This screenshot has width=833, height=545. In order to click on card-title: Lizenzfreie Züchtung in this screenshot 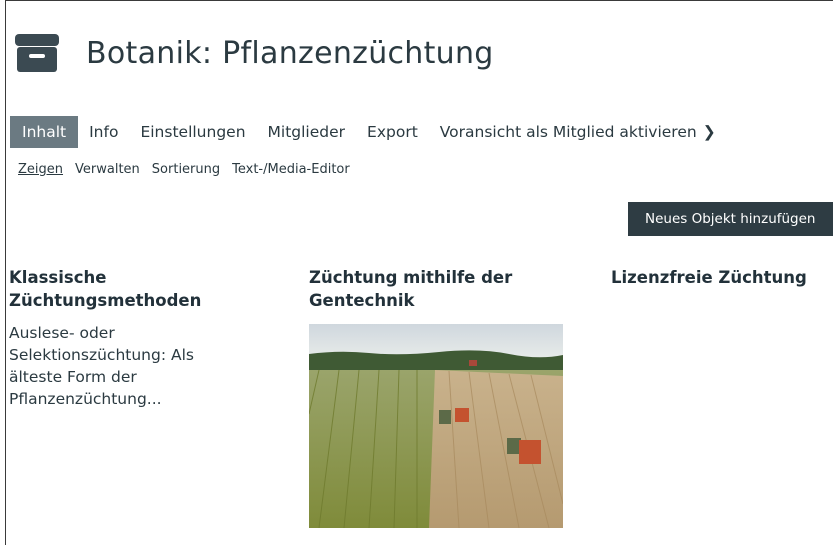, I will do `click(722, 277)`.